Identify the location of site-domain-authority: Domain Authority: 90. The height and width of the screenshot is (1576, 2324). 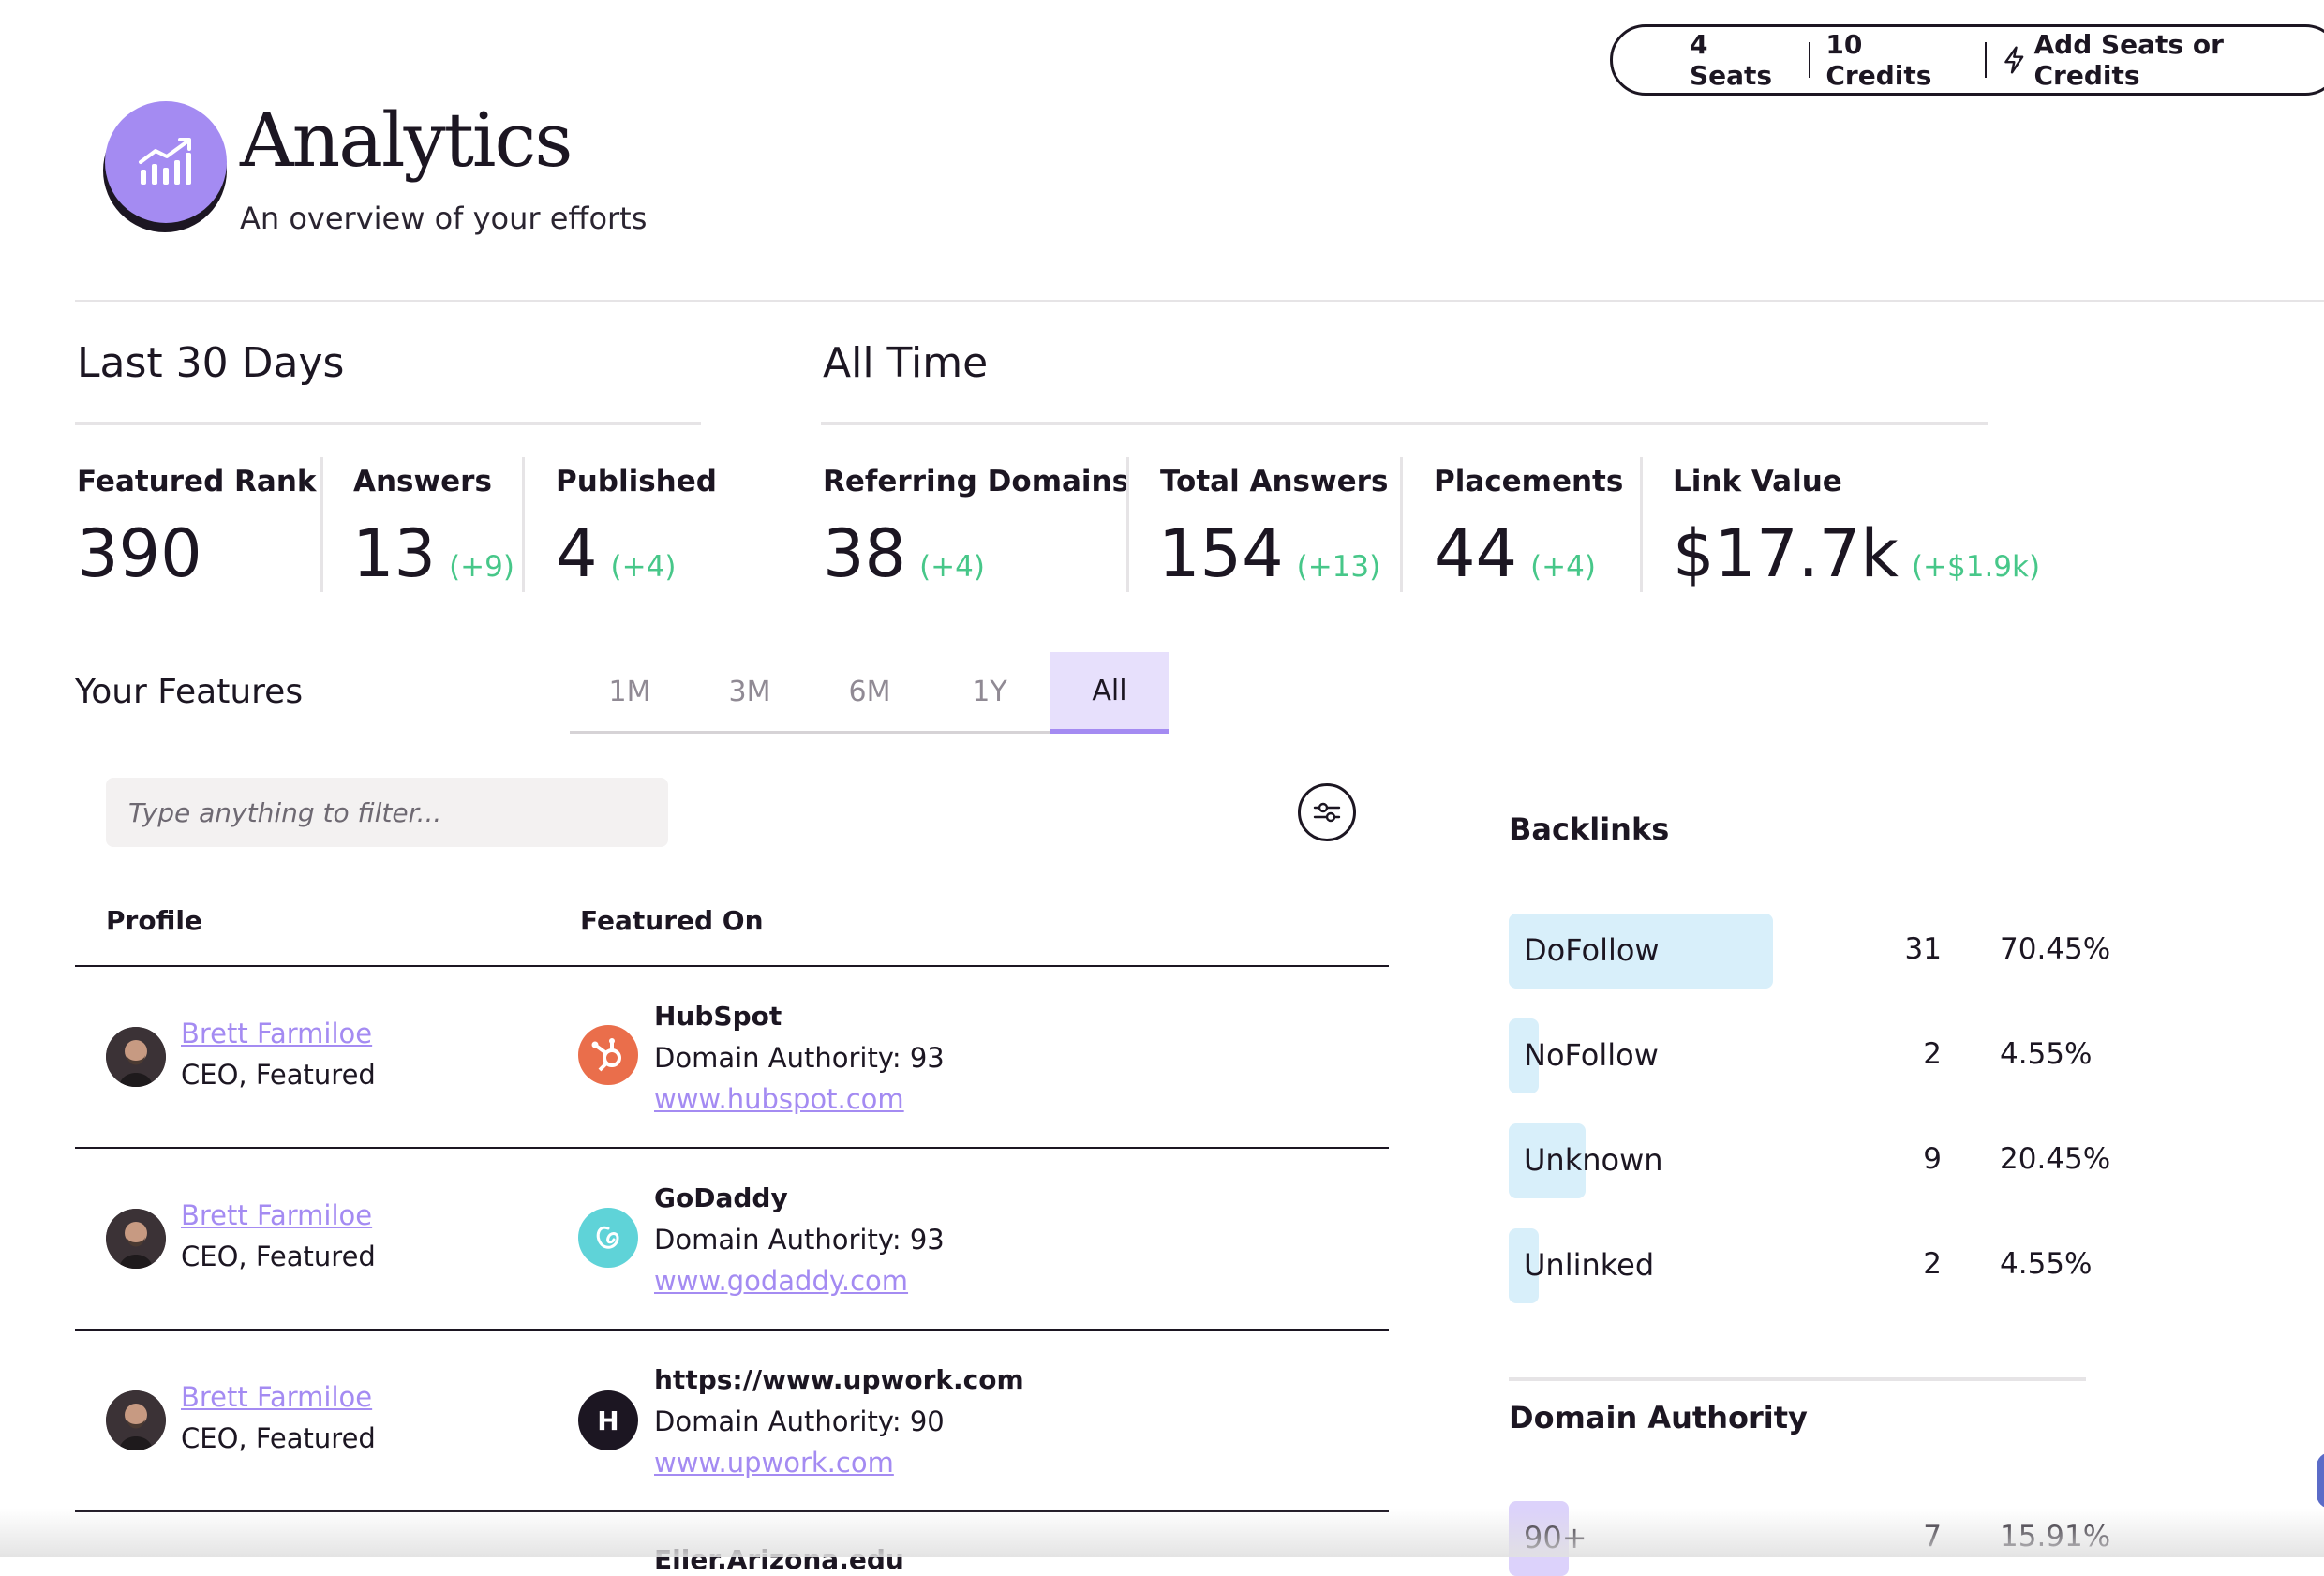
(799, 1421).